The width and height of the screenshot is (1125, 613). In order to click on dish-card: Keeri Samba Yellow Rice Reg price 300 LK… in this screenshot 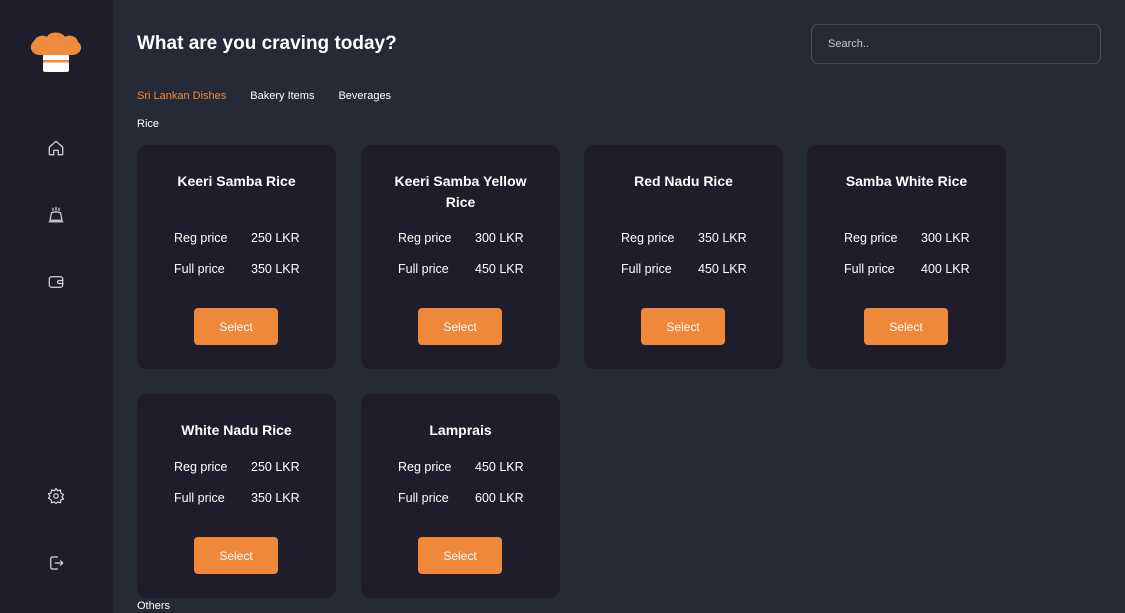, I will do `click(460, 257)`.